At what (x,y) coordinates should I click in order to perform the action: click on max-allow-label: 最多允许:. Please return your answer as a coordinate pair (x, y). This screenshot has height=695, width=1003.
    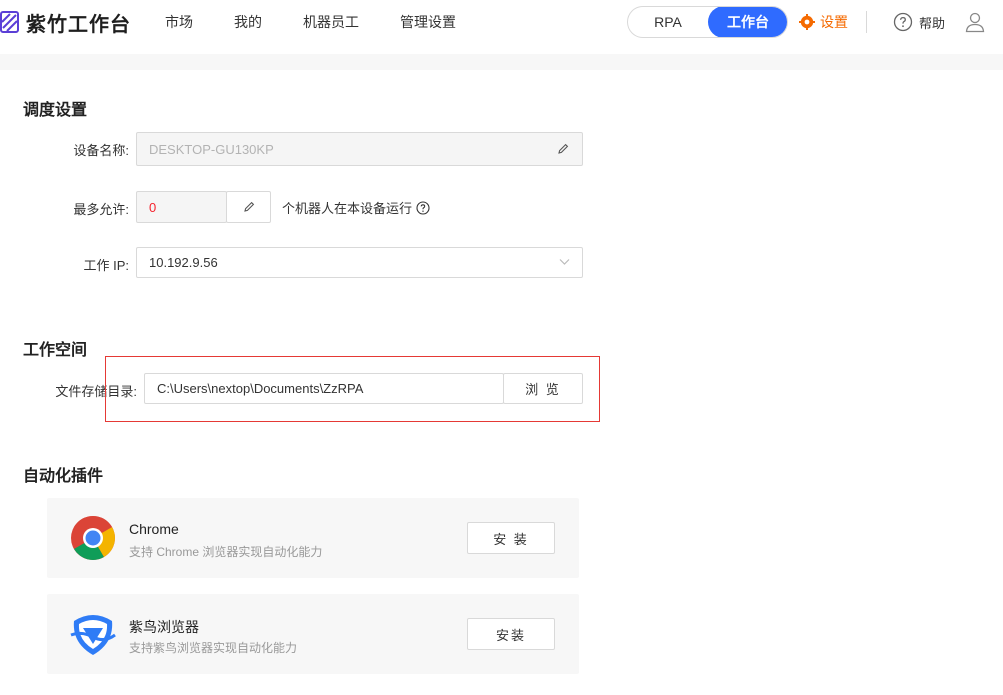
    Looking at the image, I should click on (101, 209).